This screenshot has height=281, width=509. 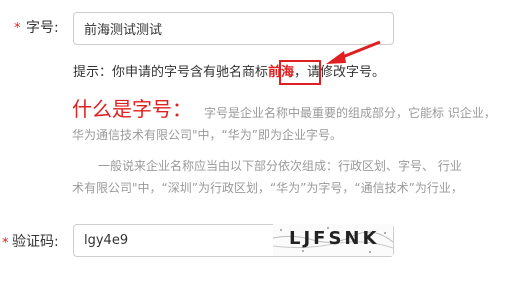 I want to click on explain-line-1: 字号是企业名称中最重要的组成部分，它能标 识企业，, so click(x=350, y=113).